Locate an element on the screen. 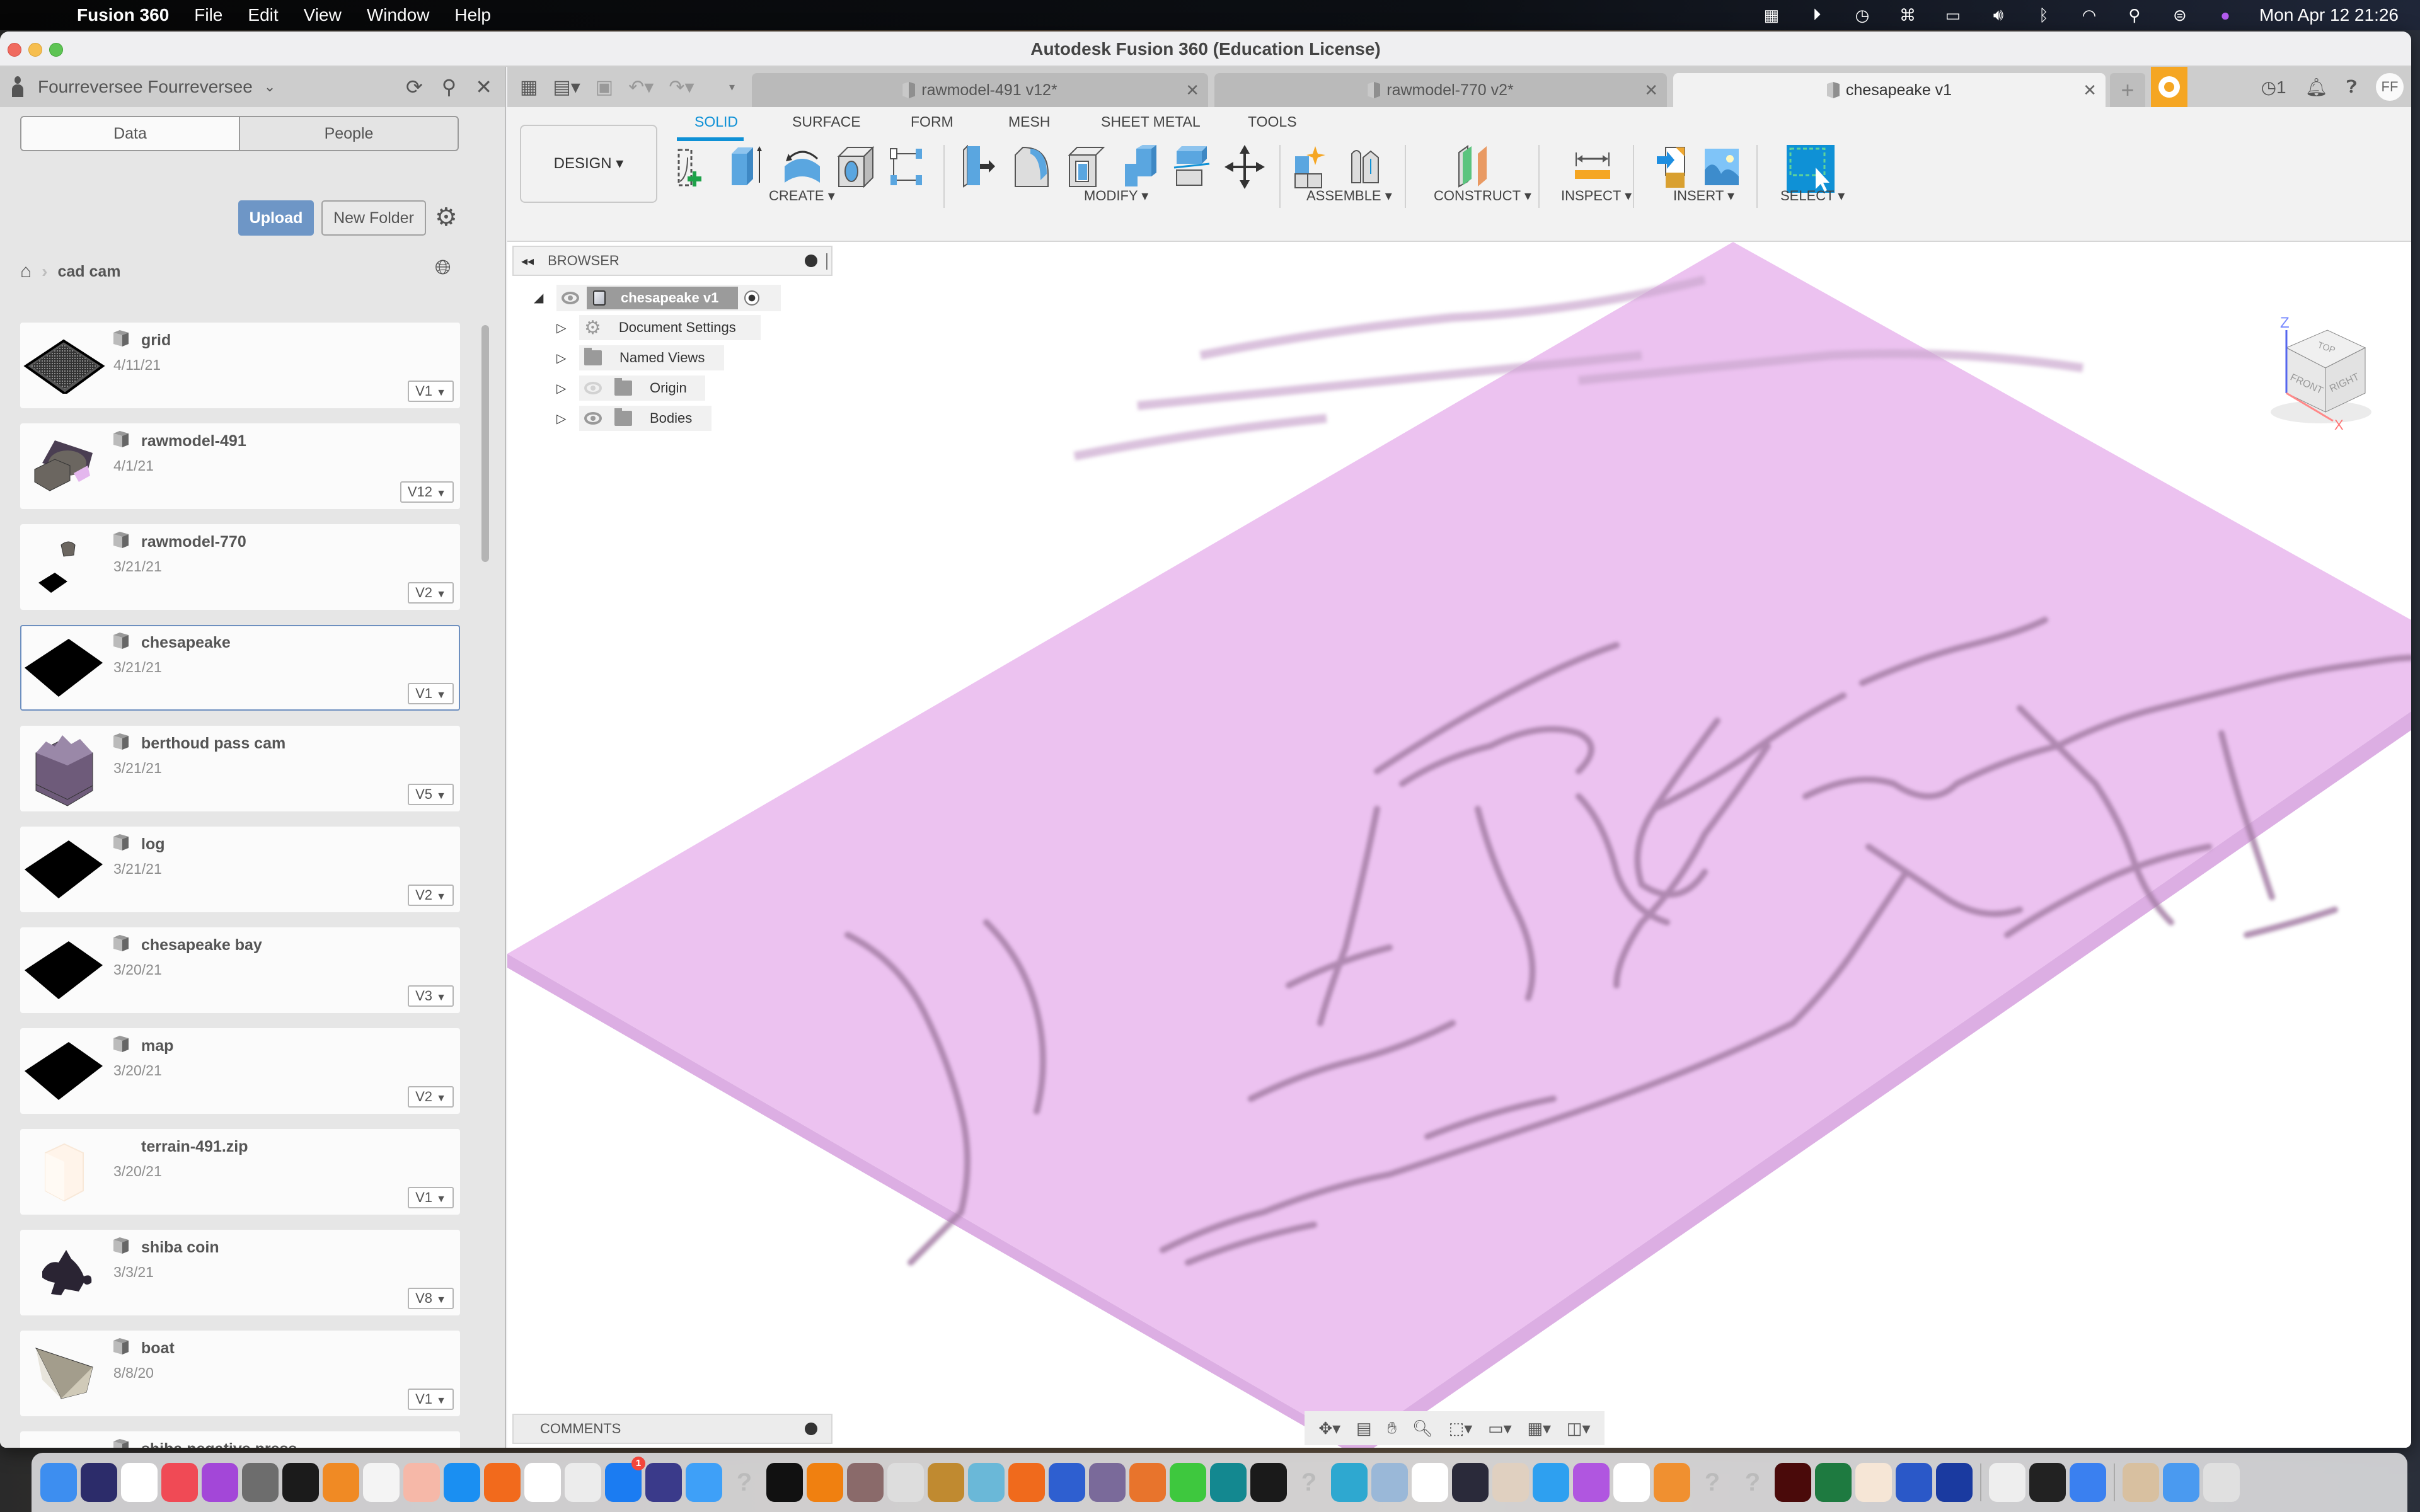 This screenshot has height=1512, width=2420. file-menu-icon: ▤▾ is located at coordinates (566, 87).